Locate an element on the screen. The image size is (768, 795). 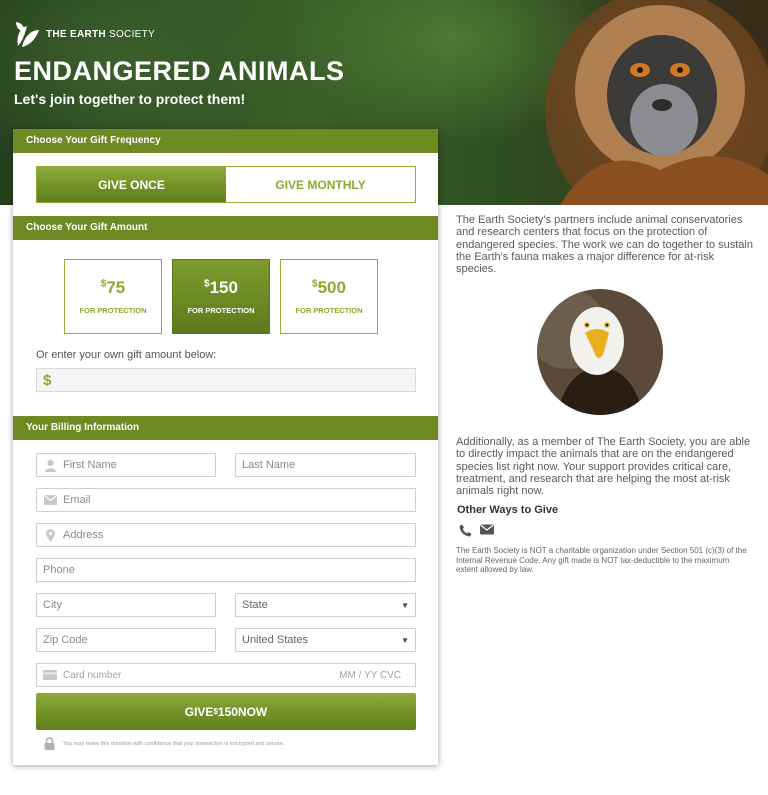
gift-frequency-toggle: GIVE ONCE GIVE MONTHLY is located at coordinates (226, 184).